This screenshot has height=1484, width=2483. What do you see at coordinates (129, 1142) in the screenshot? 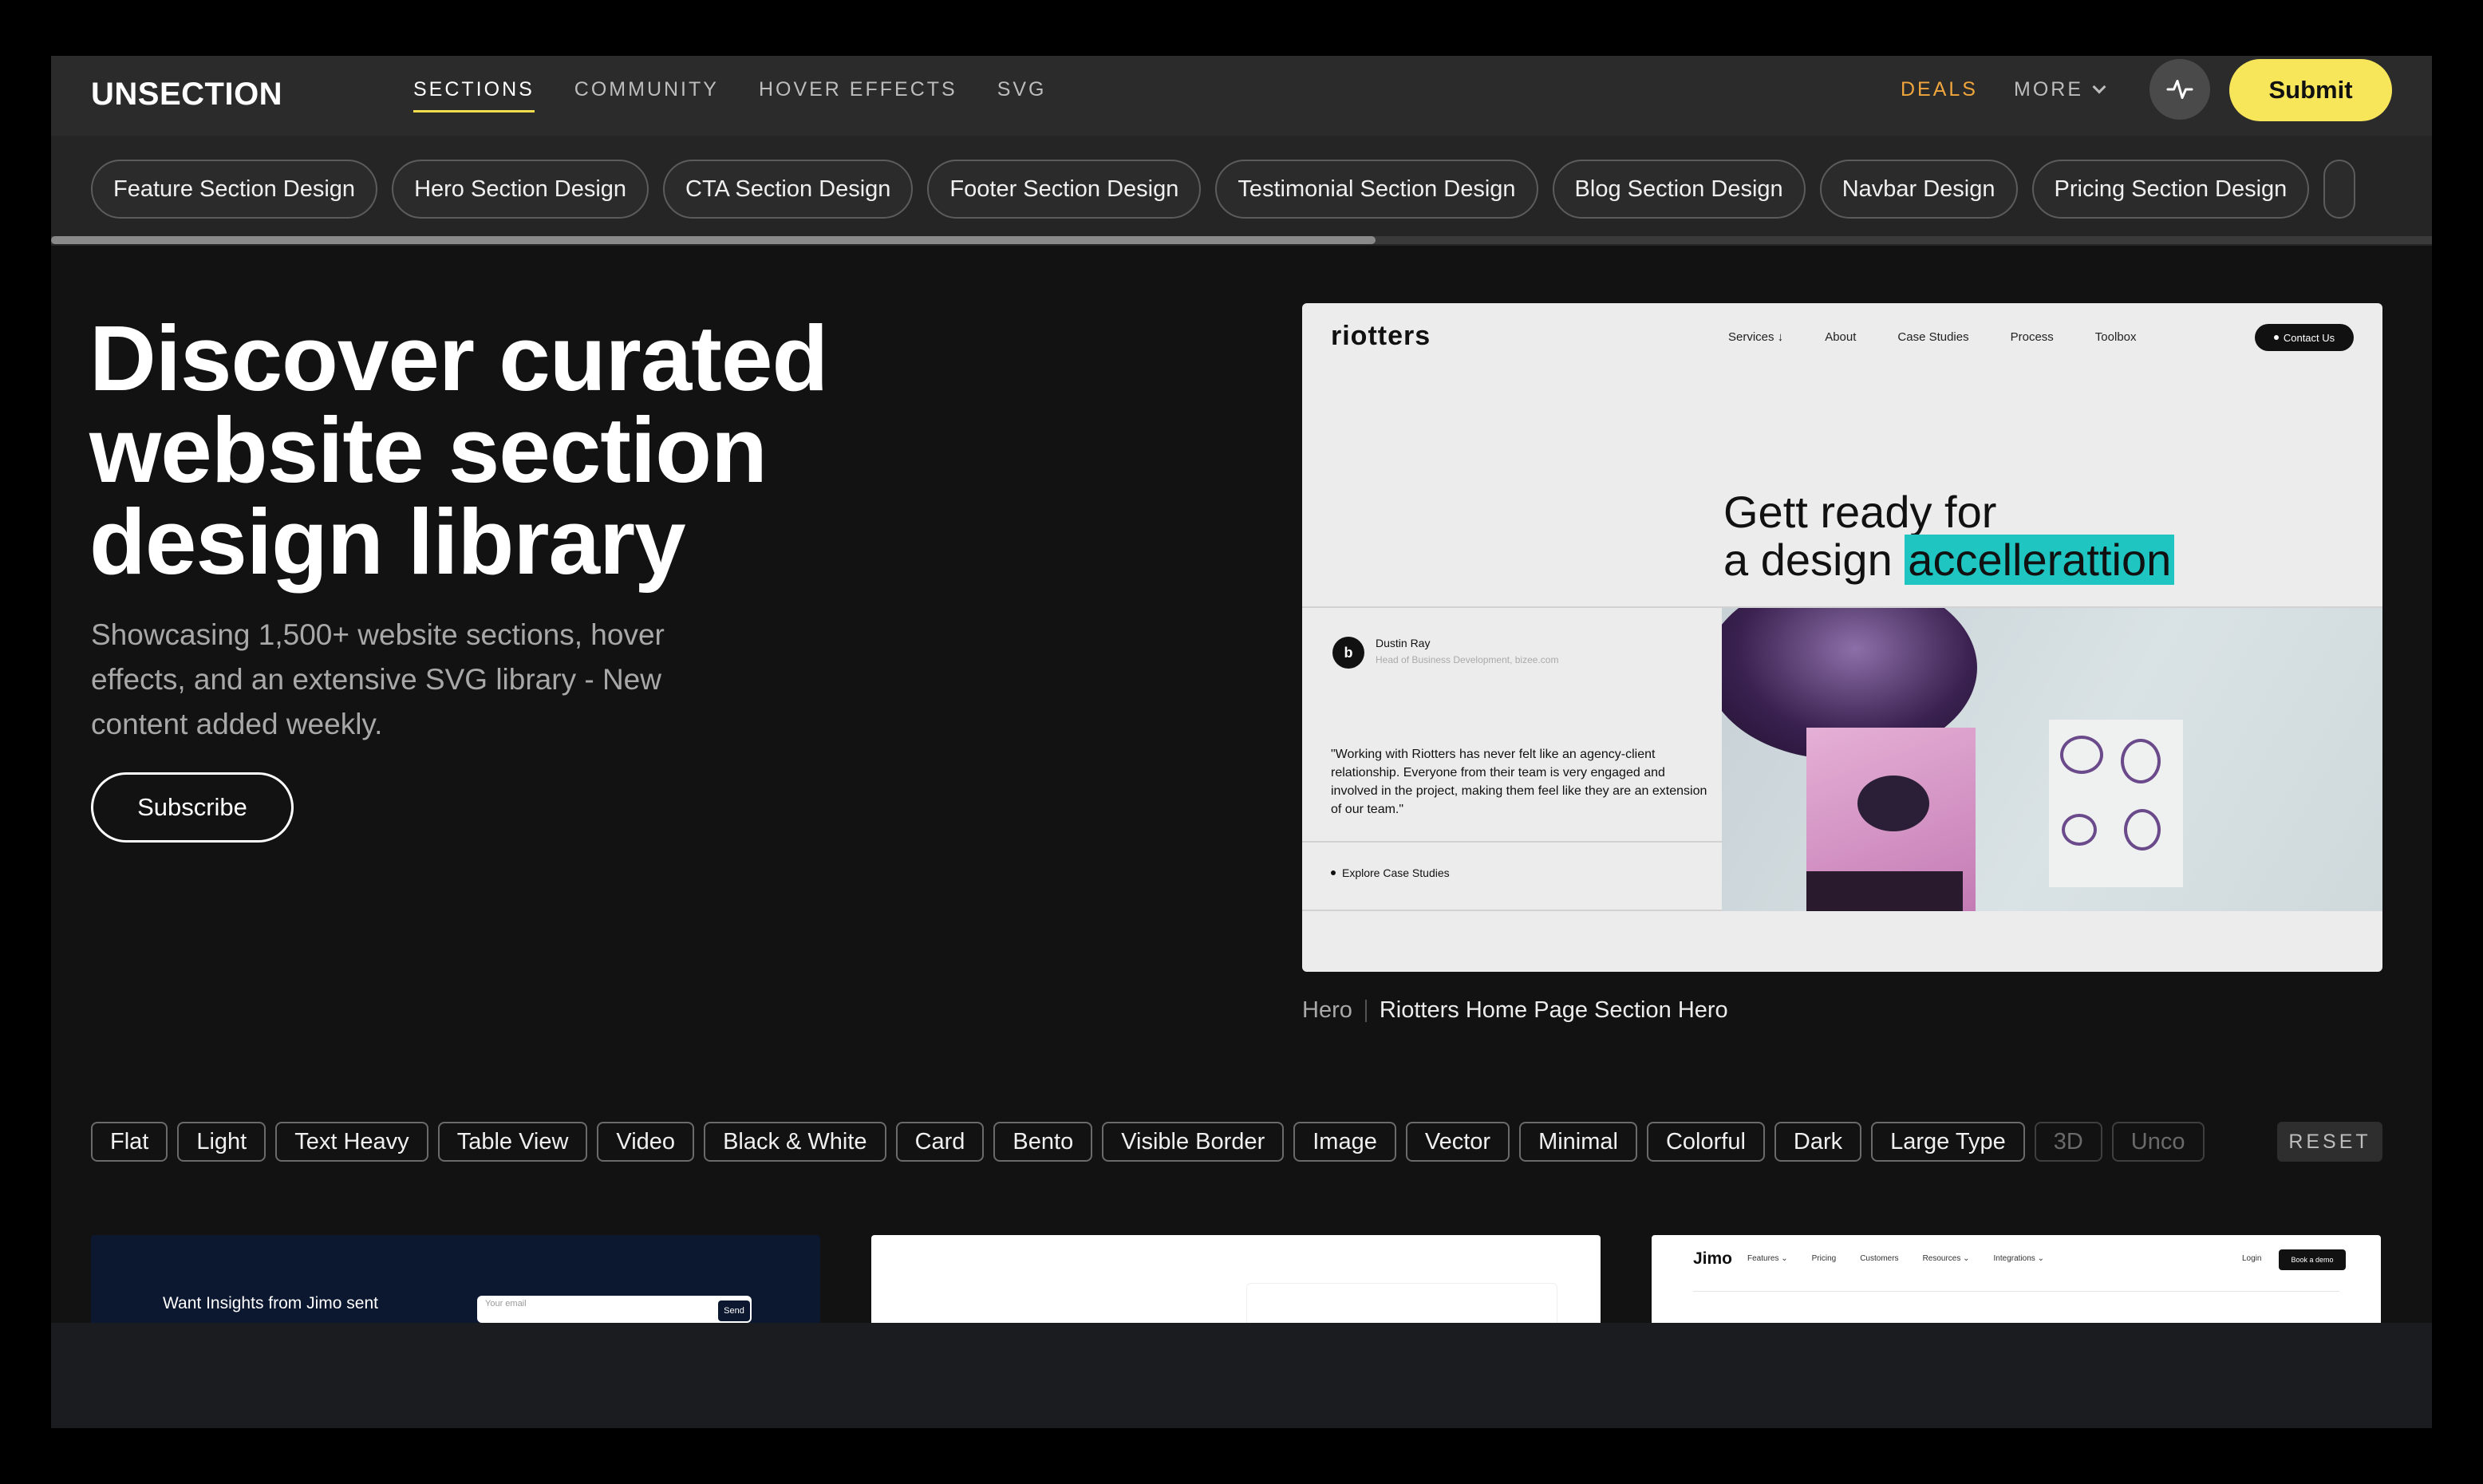
I see `filter-tag-flat: Flat` at bounding box center [129, 1142].